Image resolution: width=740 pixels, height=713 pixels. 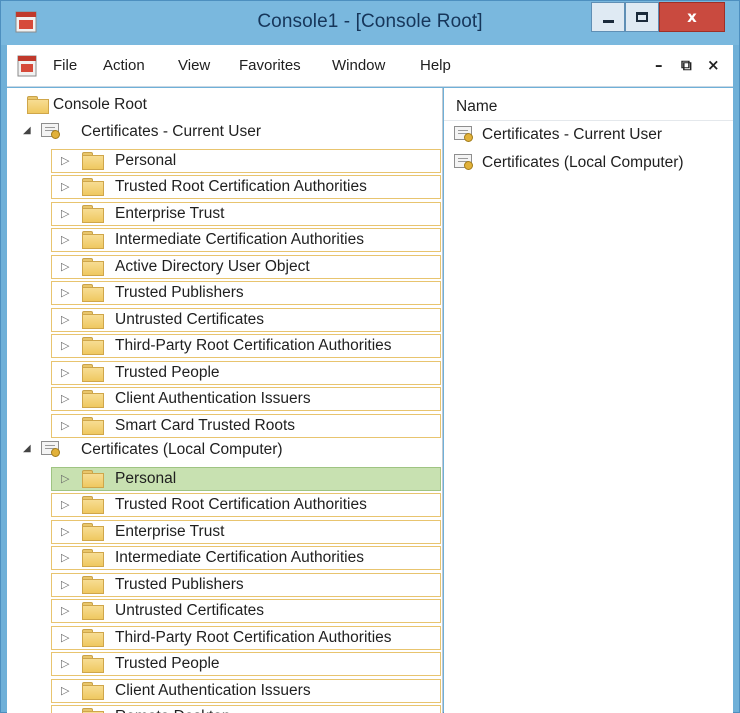 I want to click on tree-node-label: Certificates (Local Computer), so click(x=182, y=449).